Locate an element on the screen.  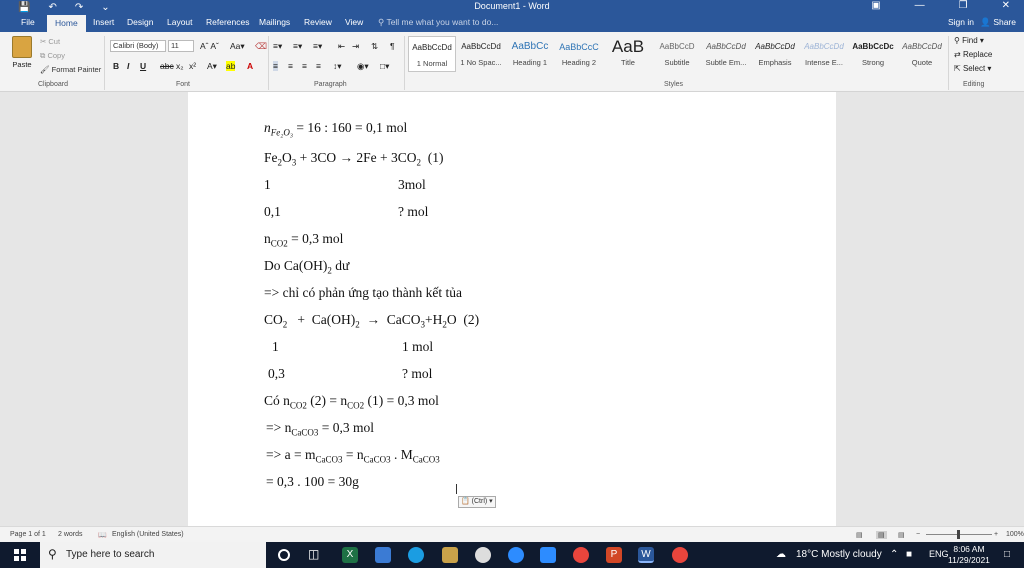
close-icon: ✕ is located at coordinates (1006, 5).